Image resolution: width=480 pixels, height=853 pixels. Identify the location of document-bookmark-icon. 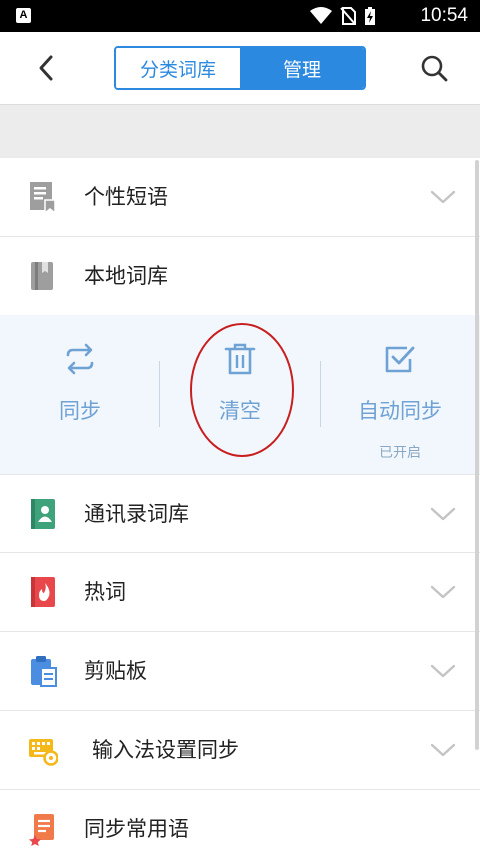
(43, 198).